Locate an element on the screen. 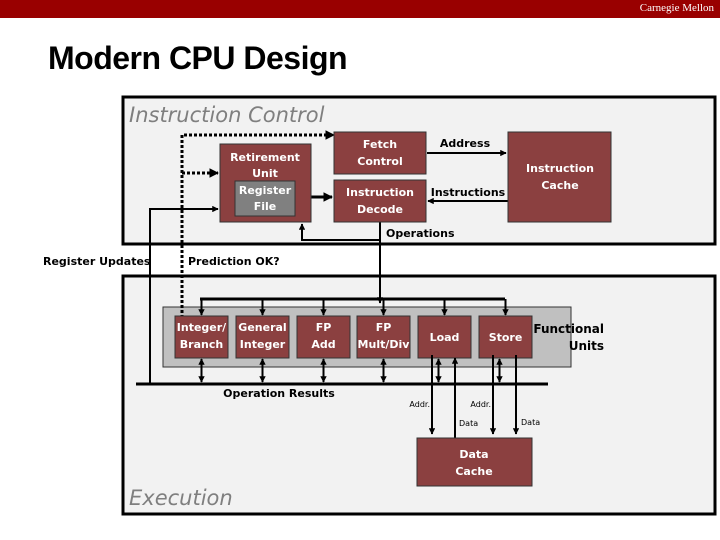  register-updates-label: Register Updates is located at coordinates (97, 261).